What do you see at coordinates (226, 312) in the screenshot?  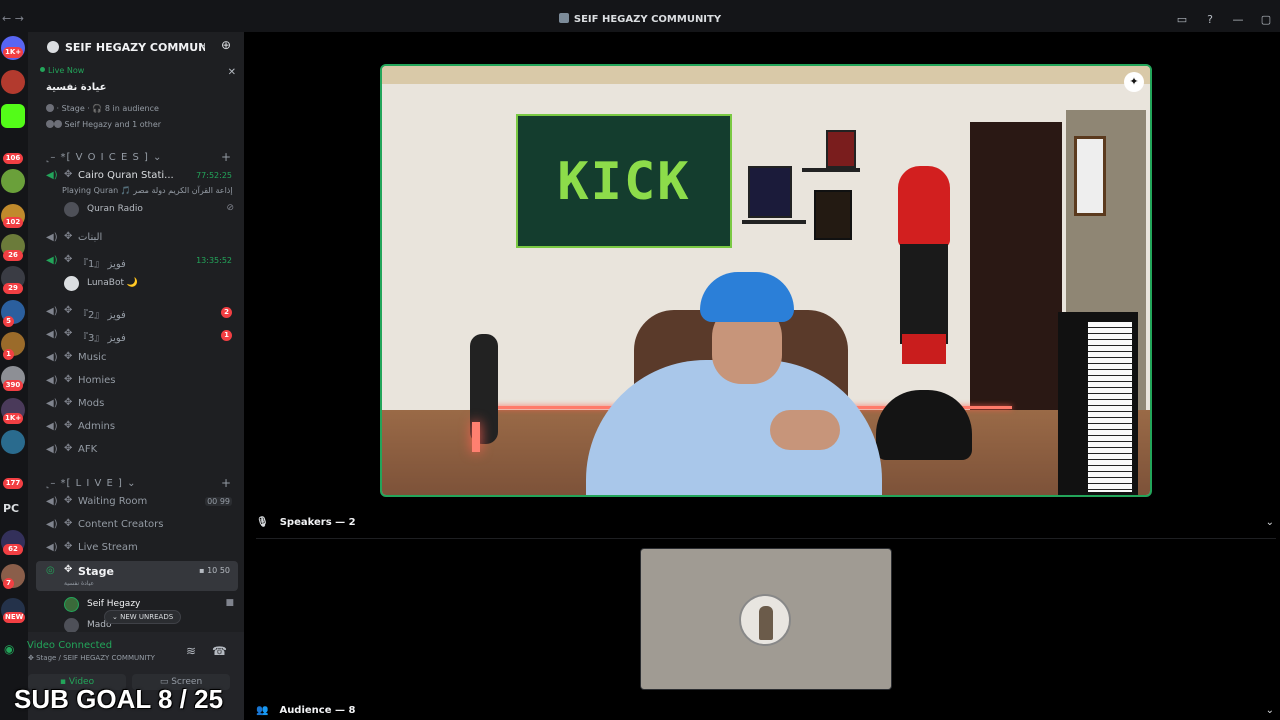 I see `unread-badge: 2` at bounding box center [226, 312].